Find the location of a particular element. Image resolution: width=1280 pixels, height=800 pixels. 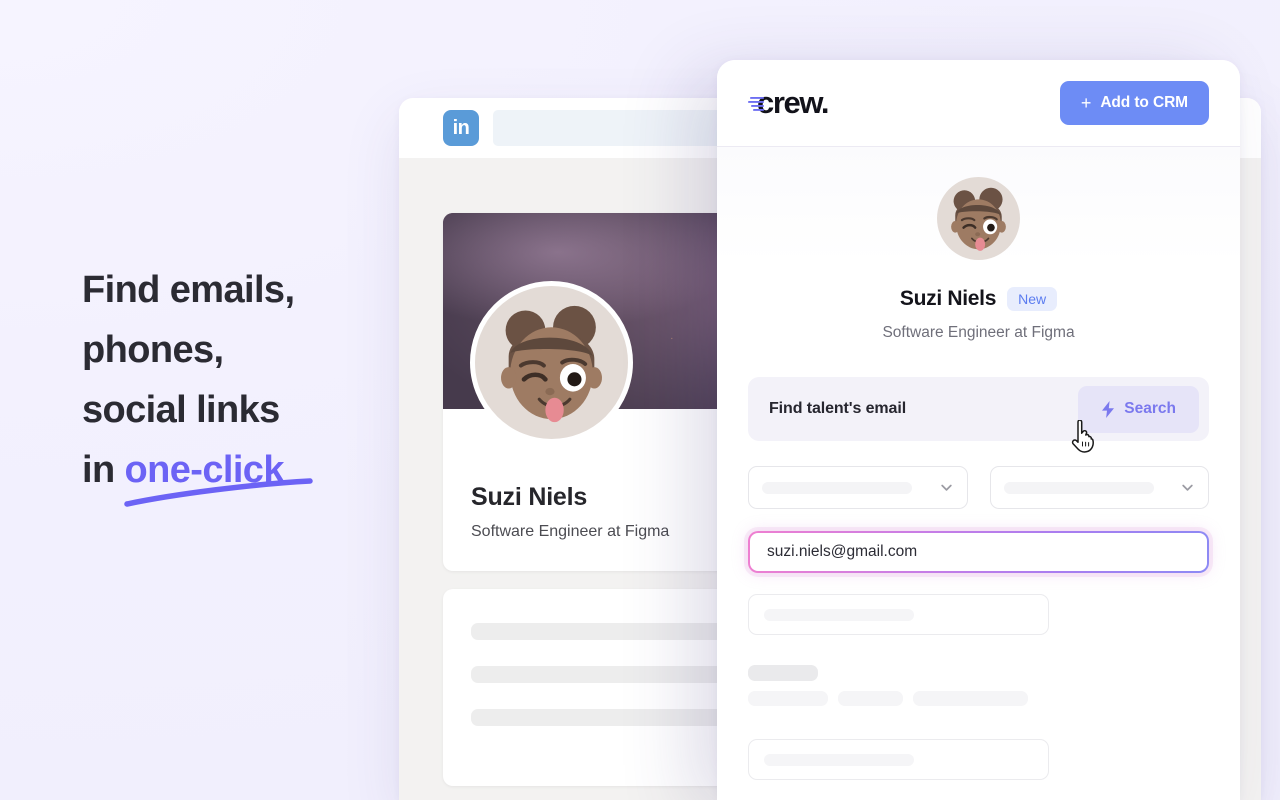

crew-profile-role: Software Engineer at Figma is located at coordinates (978, 332).